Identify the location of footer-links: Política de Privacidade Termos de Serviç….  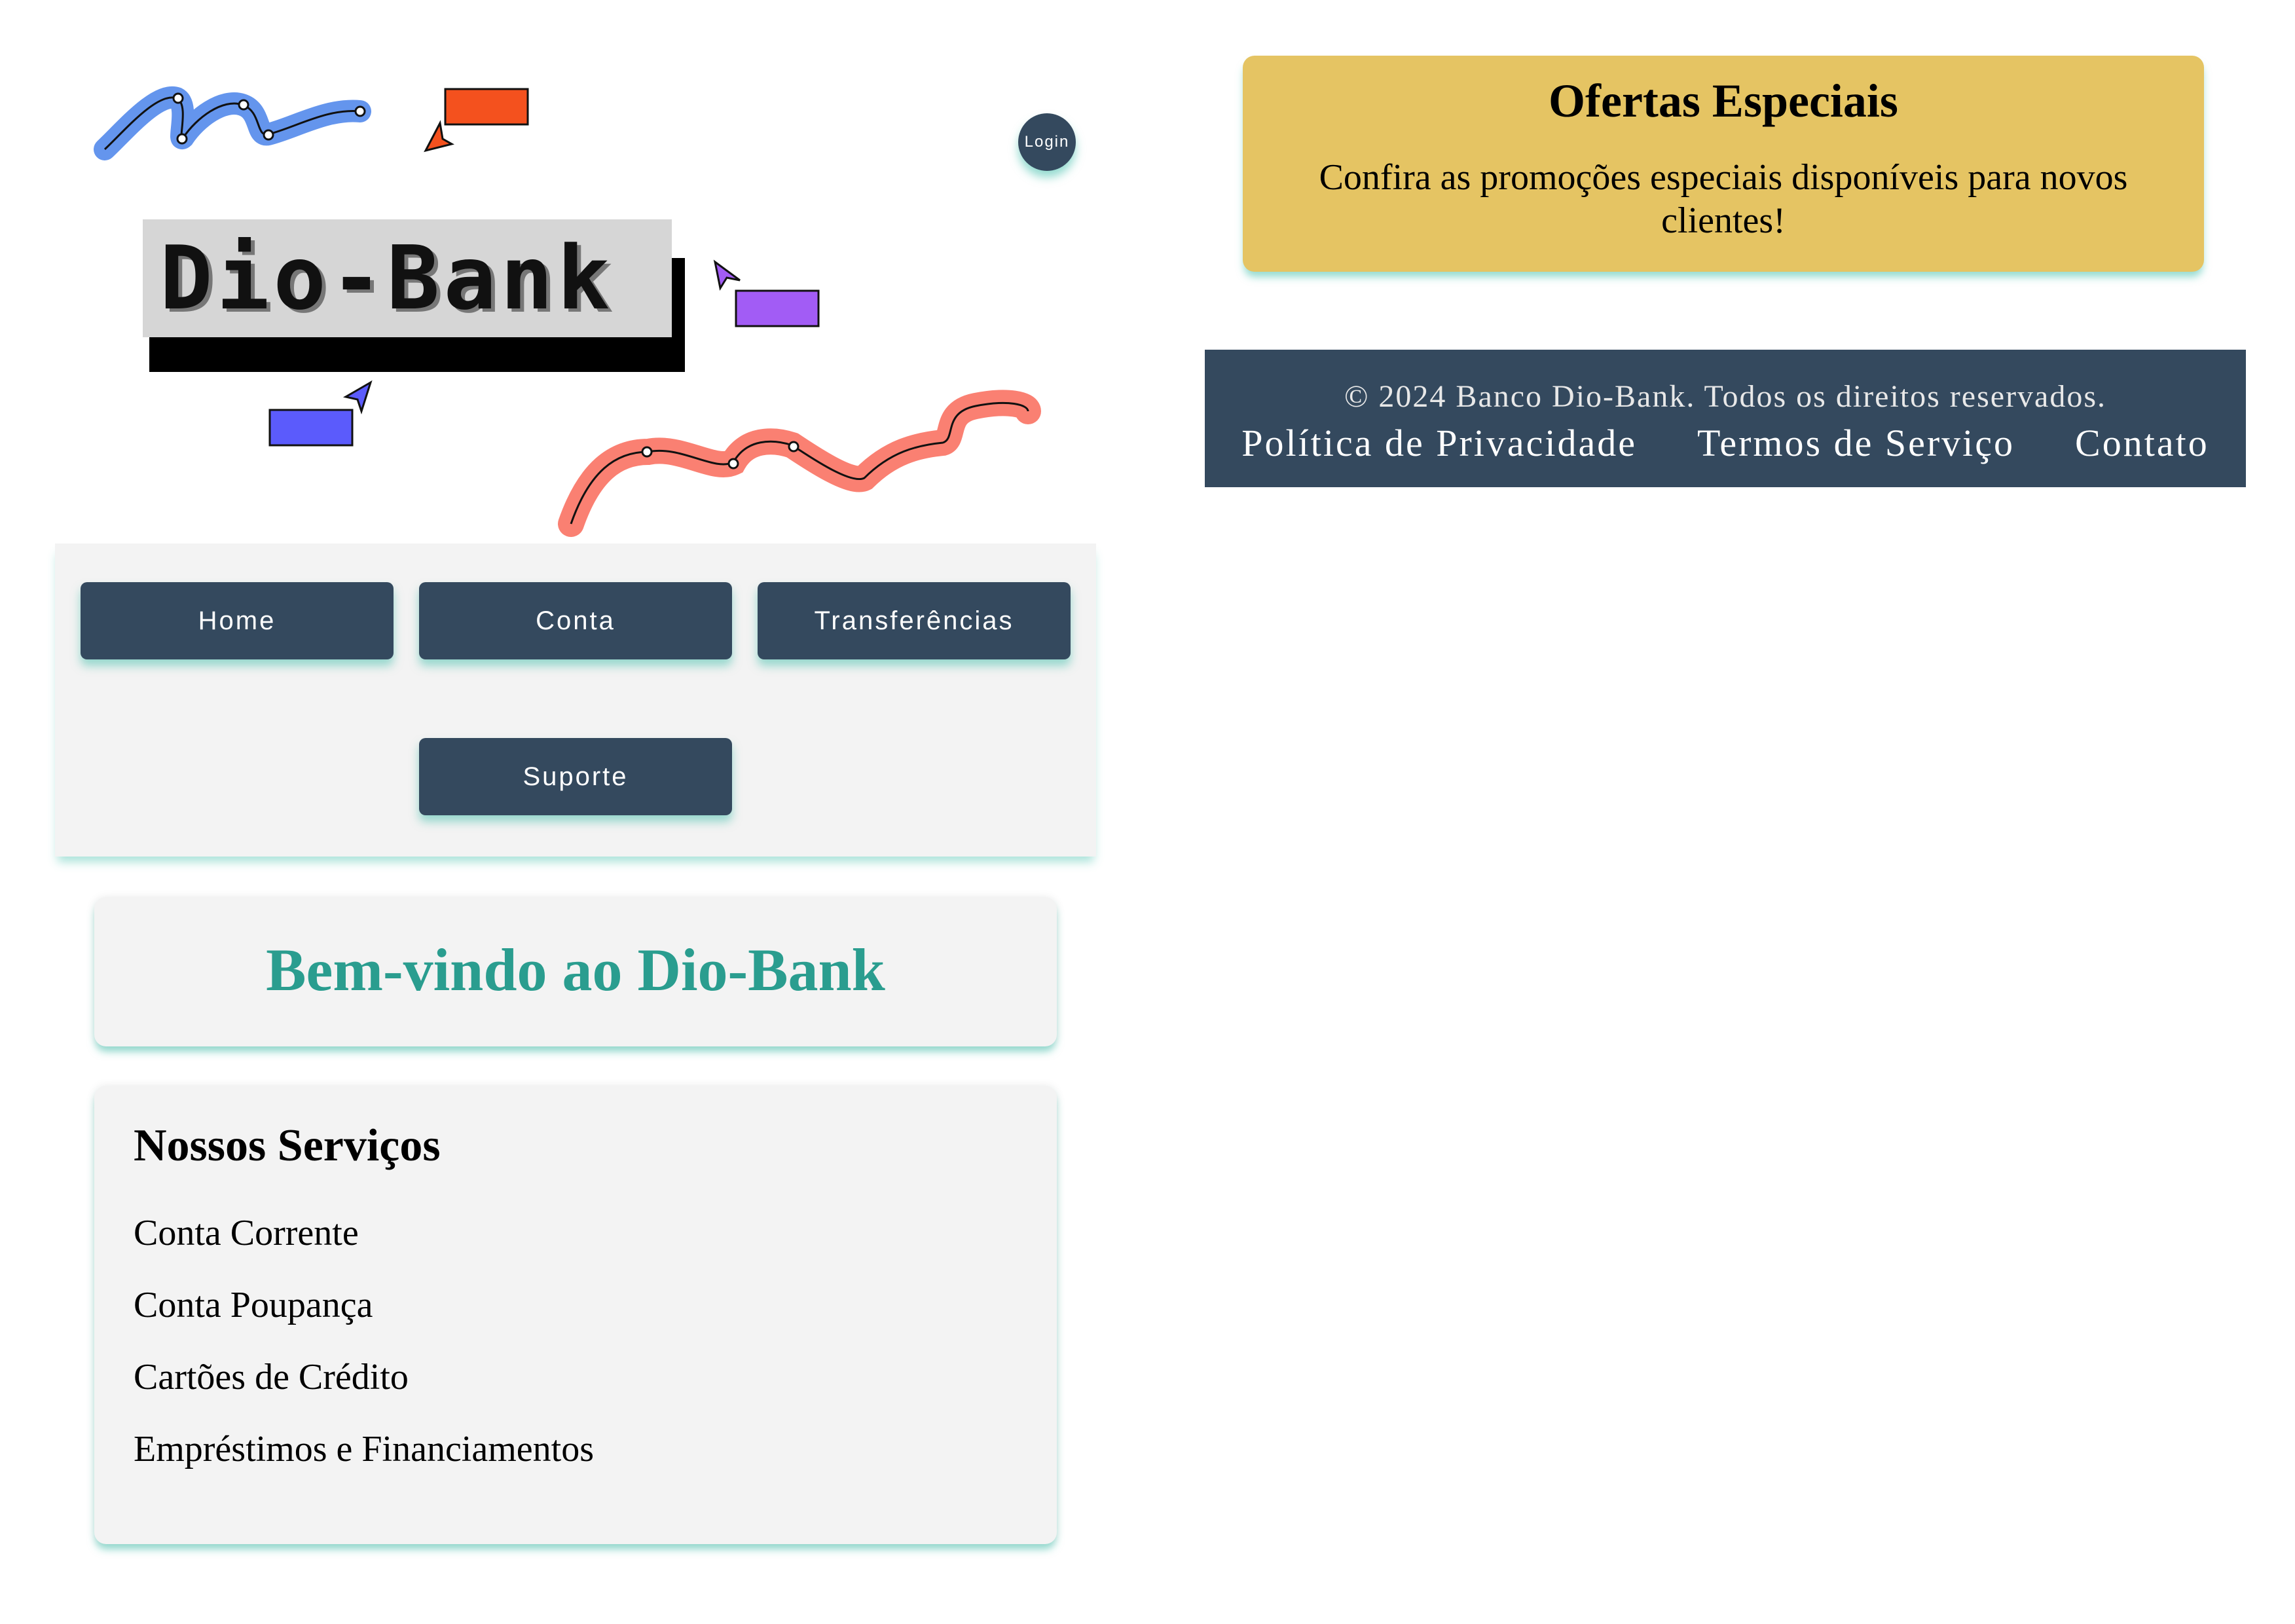
(1725, 443).